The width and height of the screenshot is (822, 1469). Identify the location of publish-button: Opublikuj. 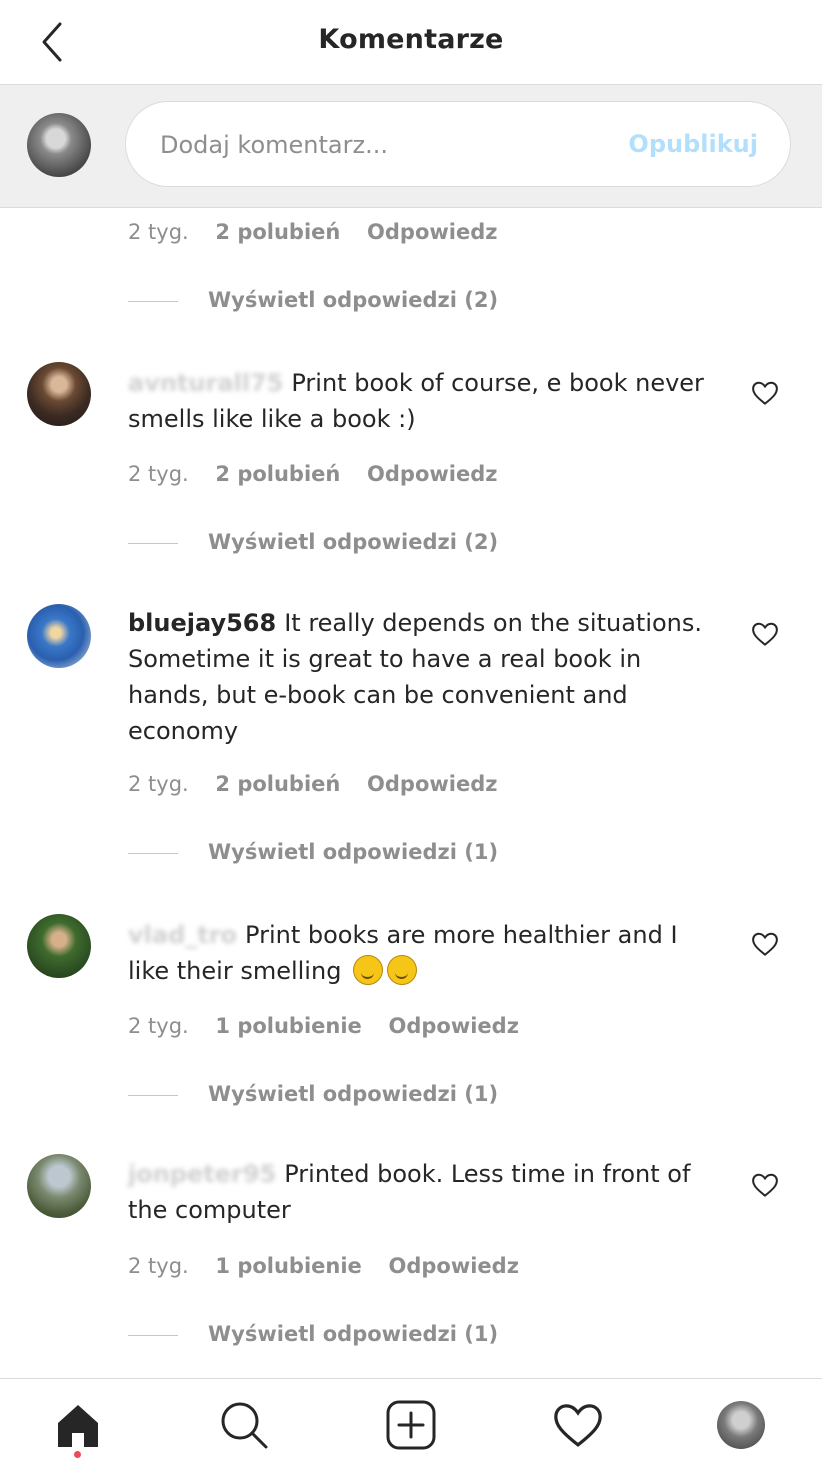
(693, 144).